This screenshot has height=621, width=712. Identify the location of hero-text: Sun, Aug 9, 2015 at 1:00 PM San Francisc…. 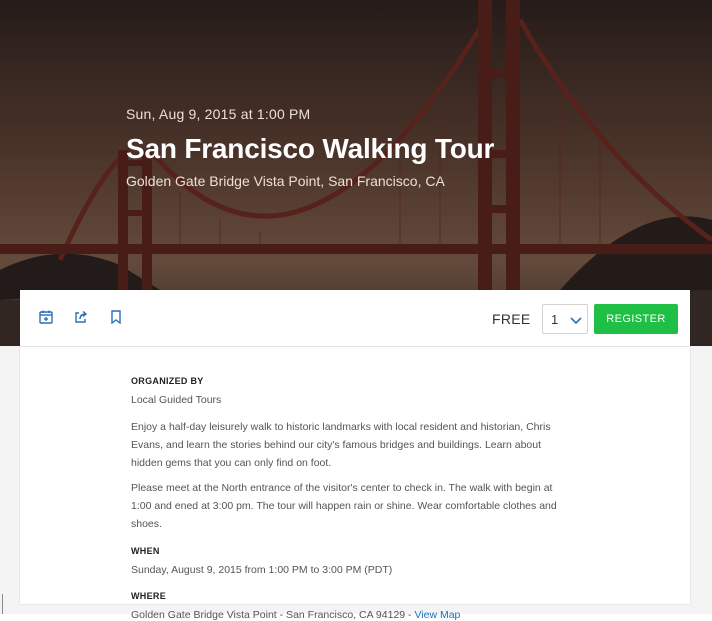
(310, 147).